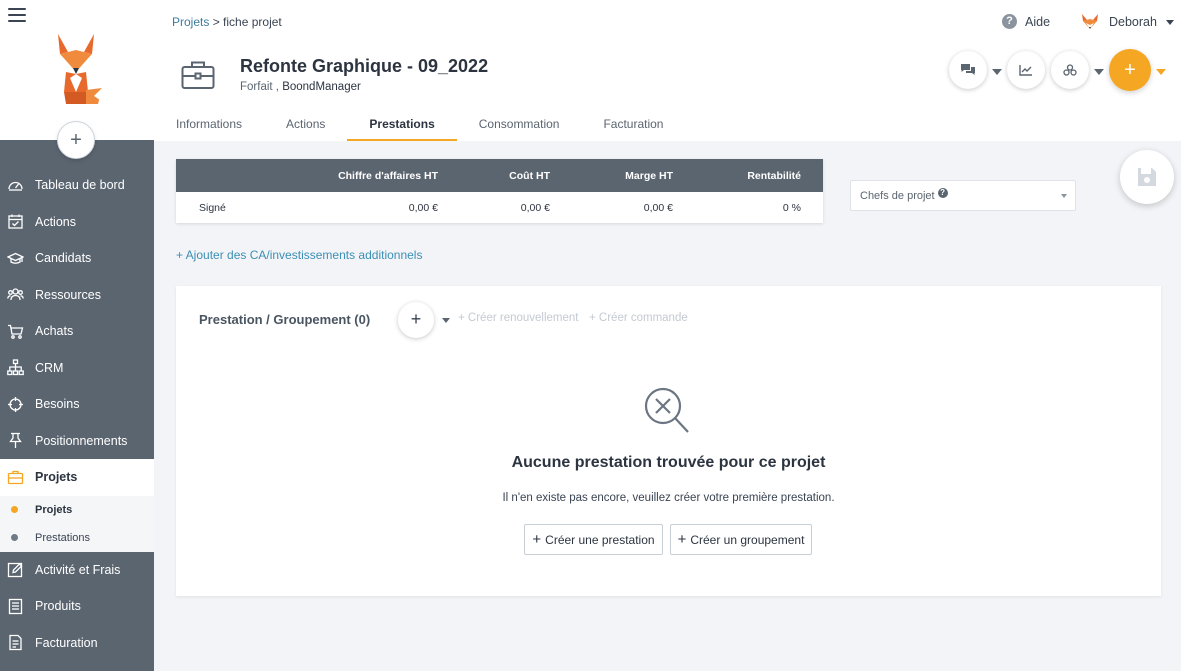  I want to click on table-cell: 0 %, so click(791, 207).